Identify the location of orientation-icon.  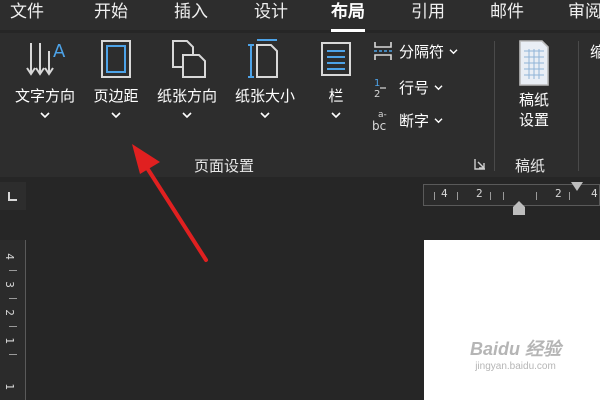
(189, 59).